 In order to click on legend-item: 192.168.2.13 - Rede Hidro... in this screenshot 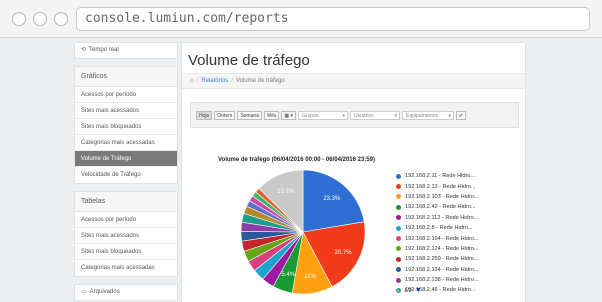, I will do `click(437, 186)`.